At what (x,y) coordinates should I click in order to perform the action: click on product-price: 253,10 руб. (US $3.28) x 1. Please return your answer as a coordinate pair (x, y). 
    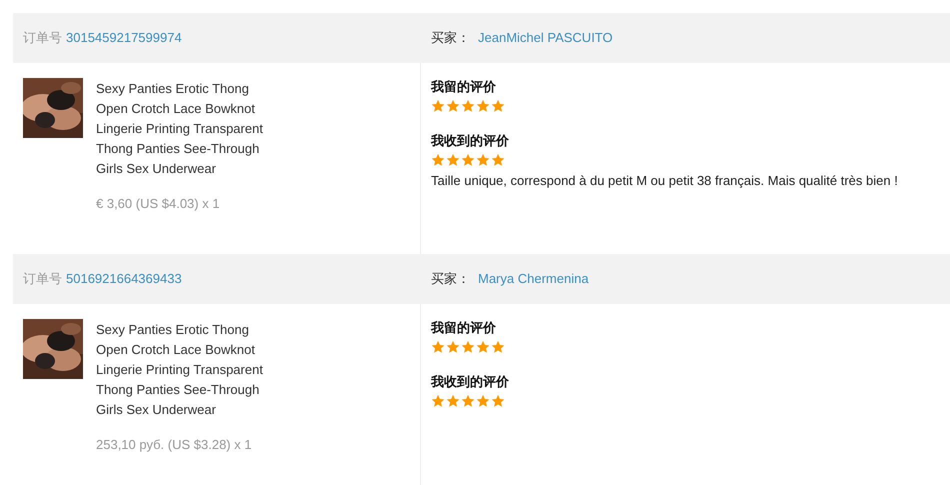
    Looking at the image, I should click on (174, 445).